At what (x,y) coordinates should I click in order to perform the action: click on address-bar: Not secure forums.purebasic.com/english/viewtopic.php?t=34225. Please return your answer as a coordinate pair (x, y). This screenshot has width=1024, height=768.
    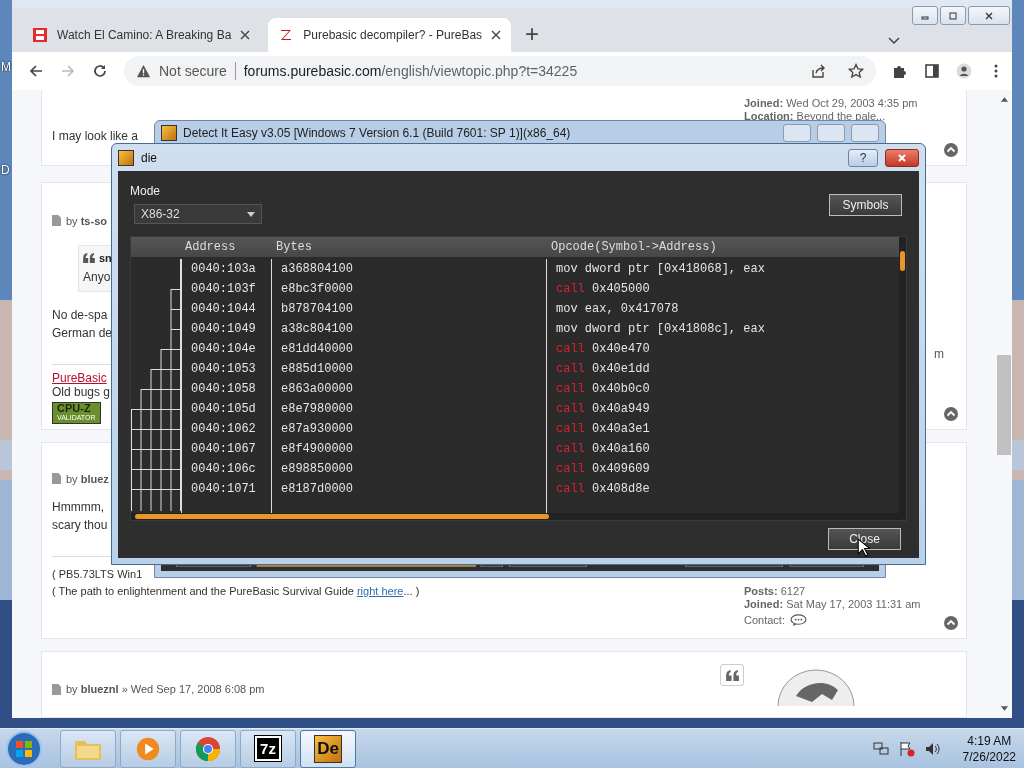
    Looking at the image, I should click on (500, 71).